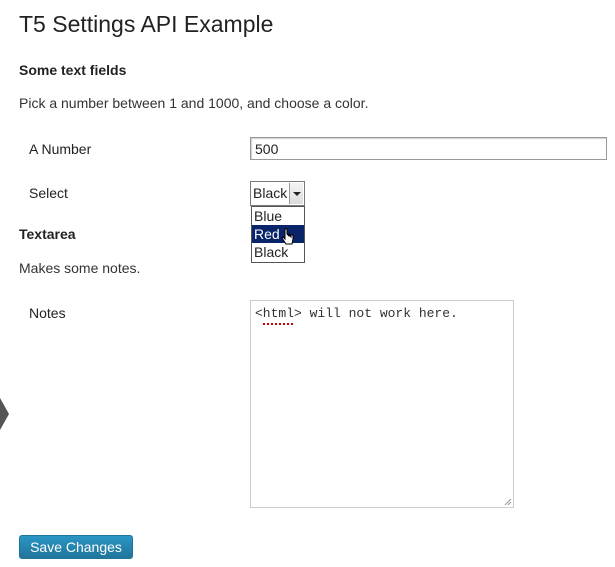  Describe the element at coordinates (278, 324) in the screenshot. I see `spellcheck-underline` at that location.